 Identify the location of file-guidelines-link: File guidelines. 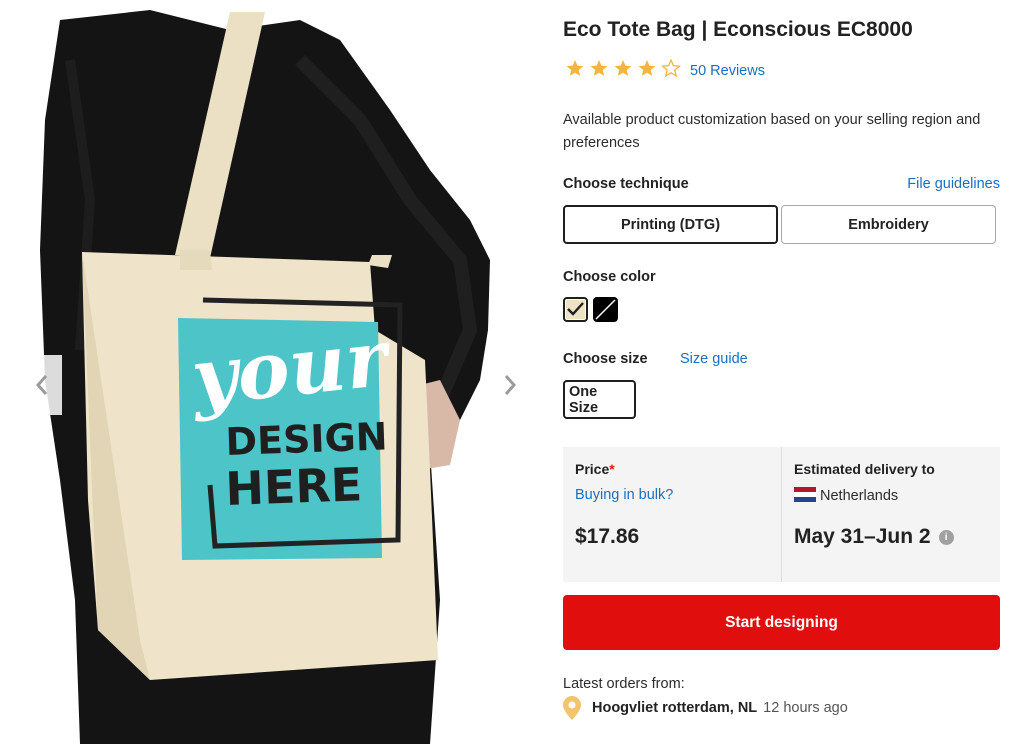
(953, 184).